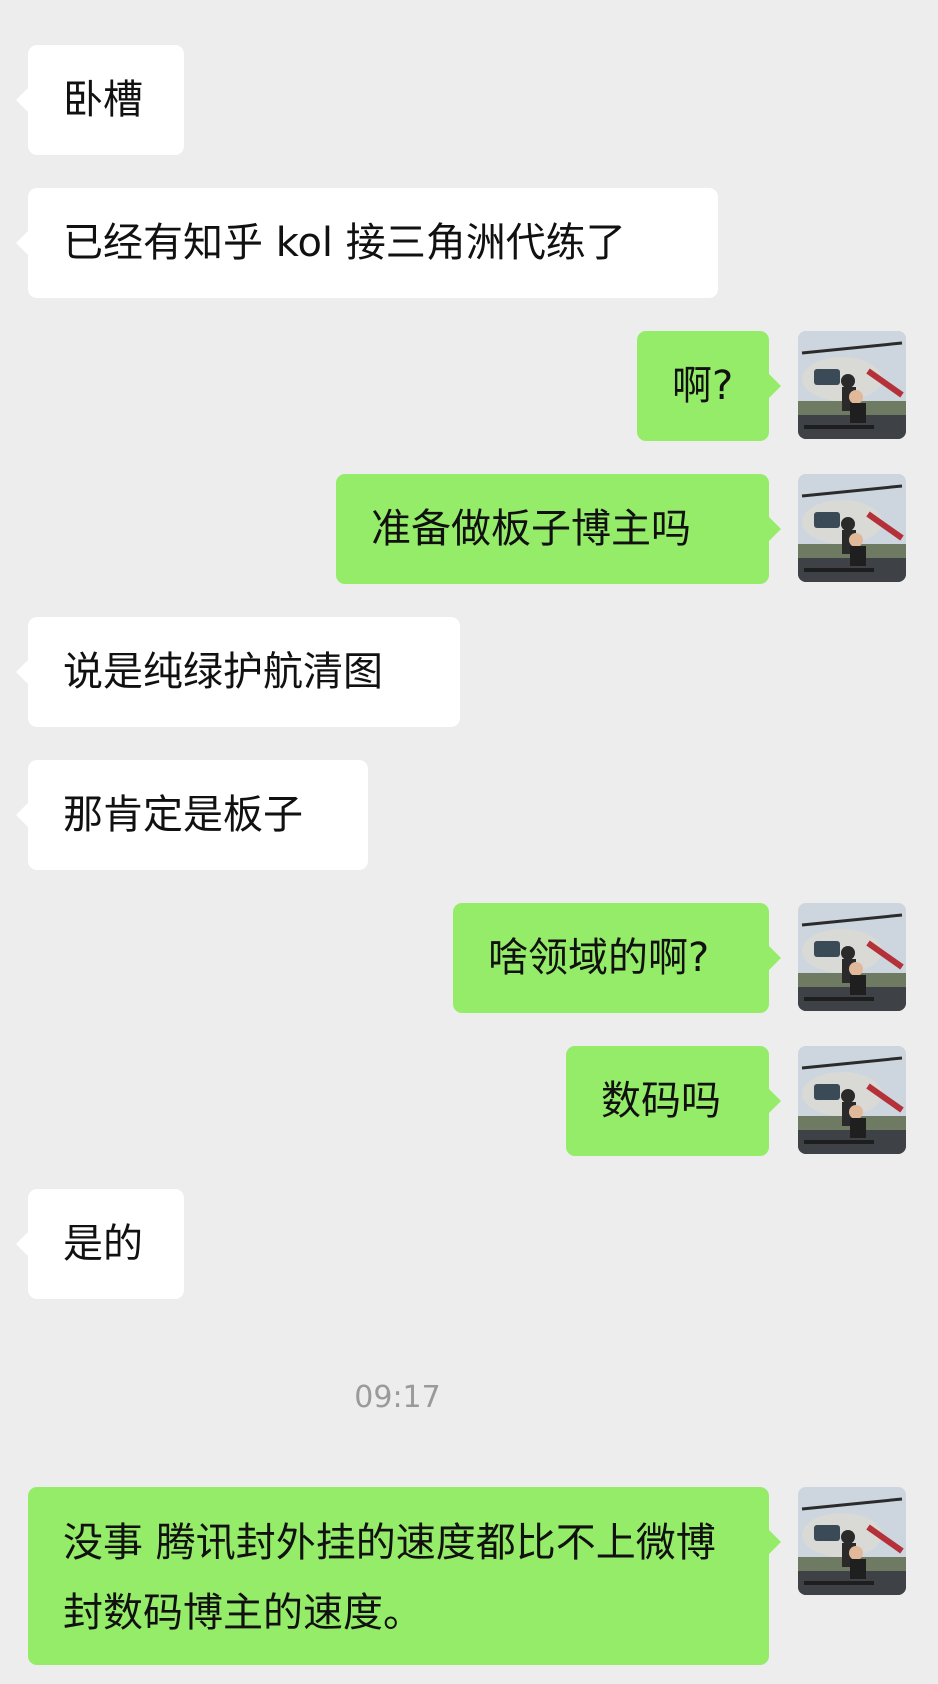 Image resolution: width=938 pixels, height=1684 pixels. I want to click on message-bubble-outgoing: 准备做板子博主吗, so click(558, 529).